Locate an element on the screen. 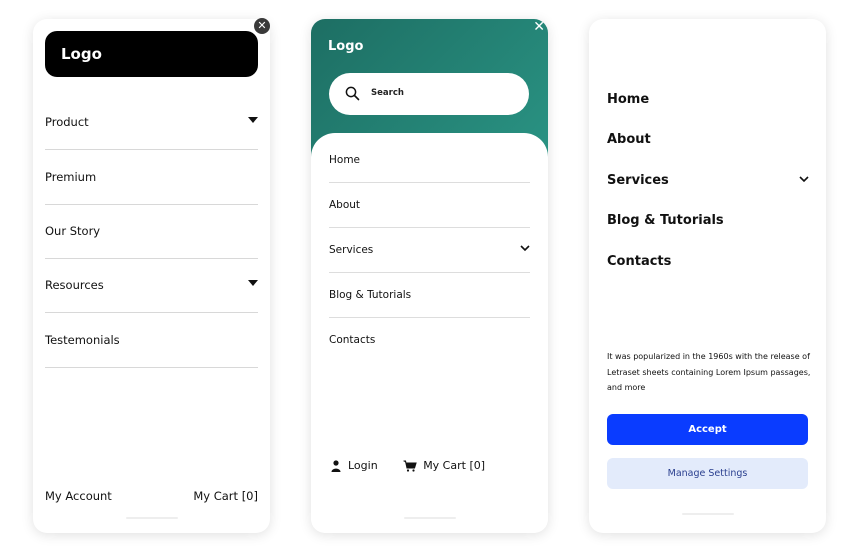  menu-footer: Login My Cart [0] is located at coordinates (408, 467).